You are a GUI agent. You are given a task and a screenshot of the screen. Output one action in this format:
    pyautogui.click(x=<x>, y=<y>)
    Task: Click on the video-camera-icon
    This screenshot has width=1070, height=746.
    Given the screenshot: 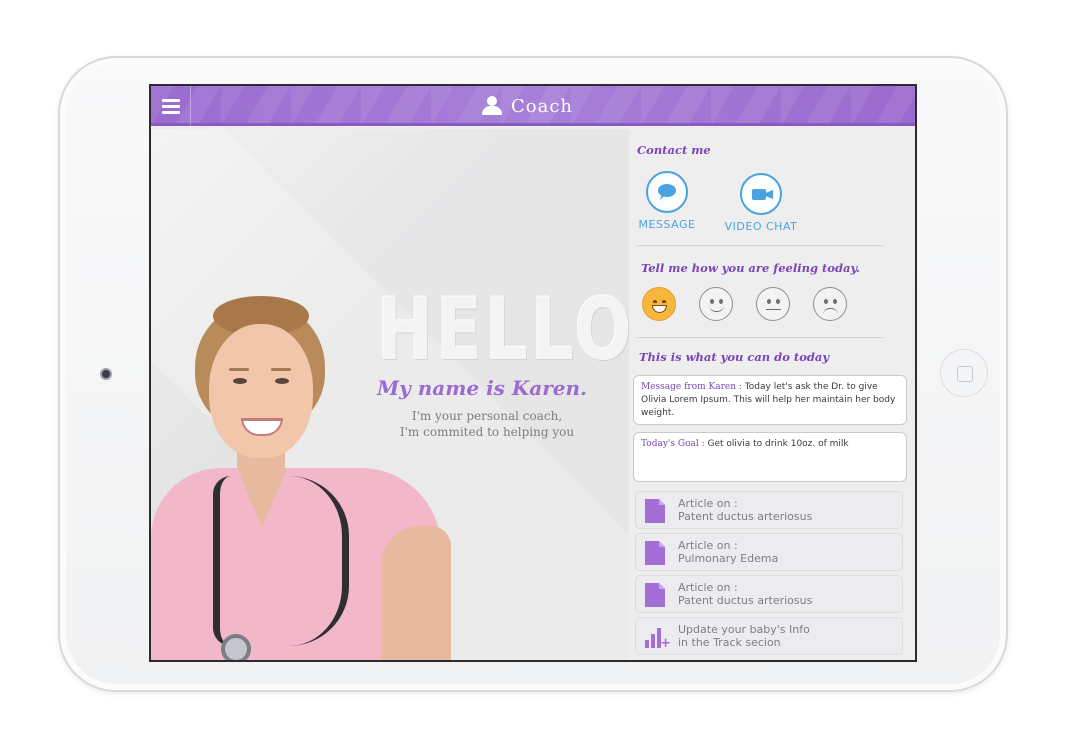 What is the action you would take?
    pyautogui.click(x=759, y=194)
    